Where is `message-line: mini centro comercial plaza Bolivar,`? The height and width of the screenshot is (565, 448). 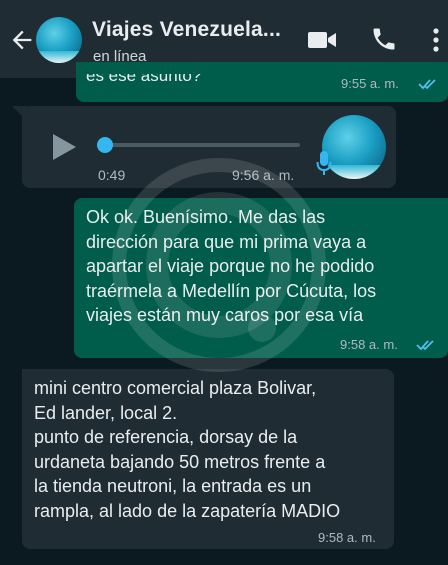 message-line: mini centro comercial plaza Bolivar, is located at coordinates (175, 388).